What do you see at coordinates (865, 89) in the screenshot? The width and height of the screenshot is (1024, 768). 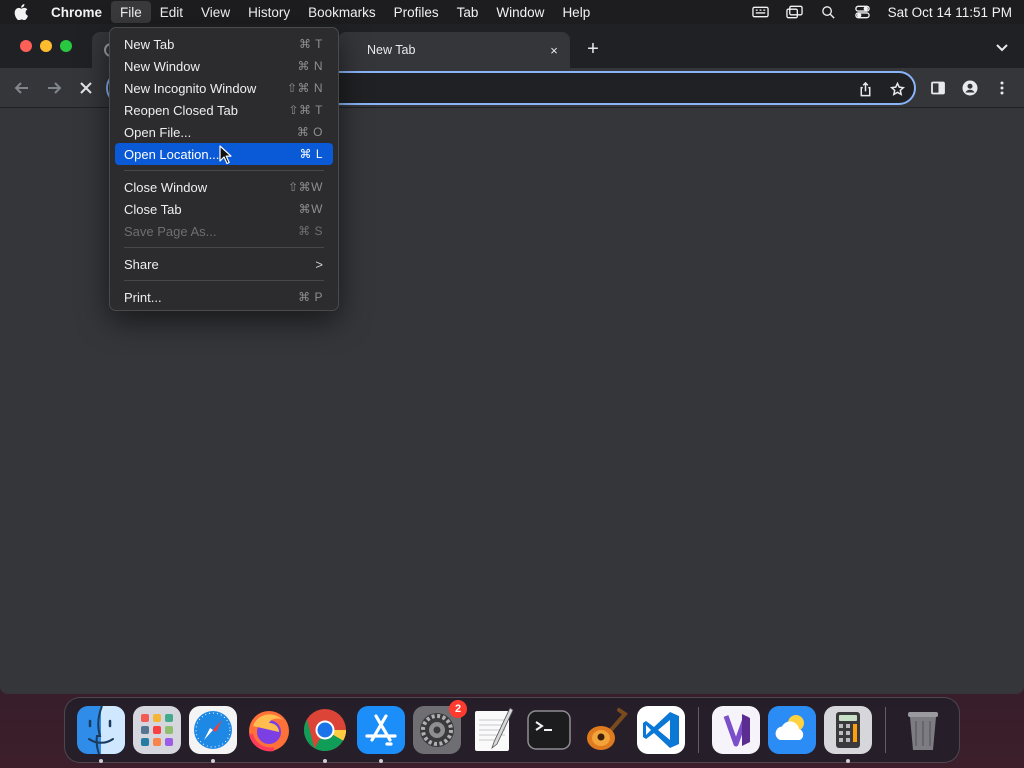 I see `share-icon` at bounding box center [865, 89].